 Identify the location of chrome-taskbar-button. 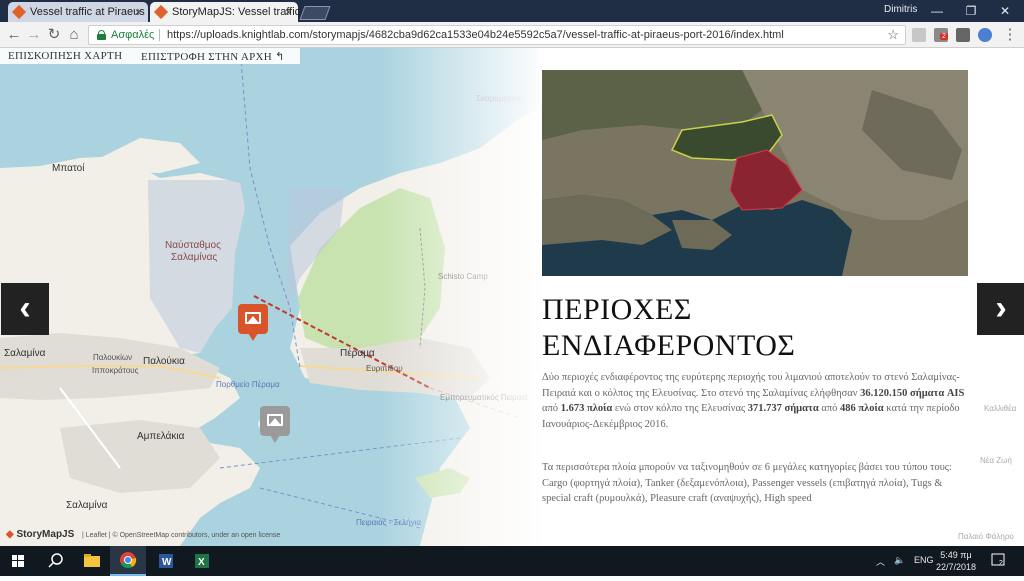
(128, 561).